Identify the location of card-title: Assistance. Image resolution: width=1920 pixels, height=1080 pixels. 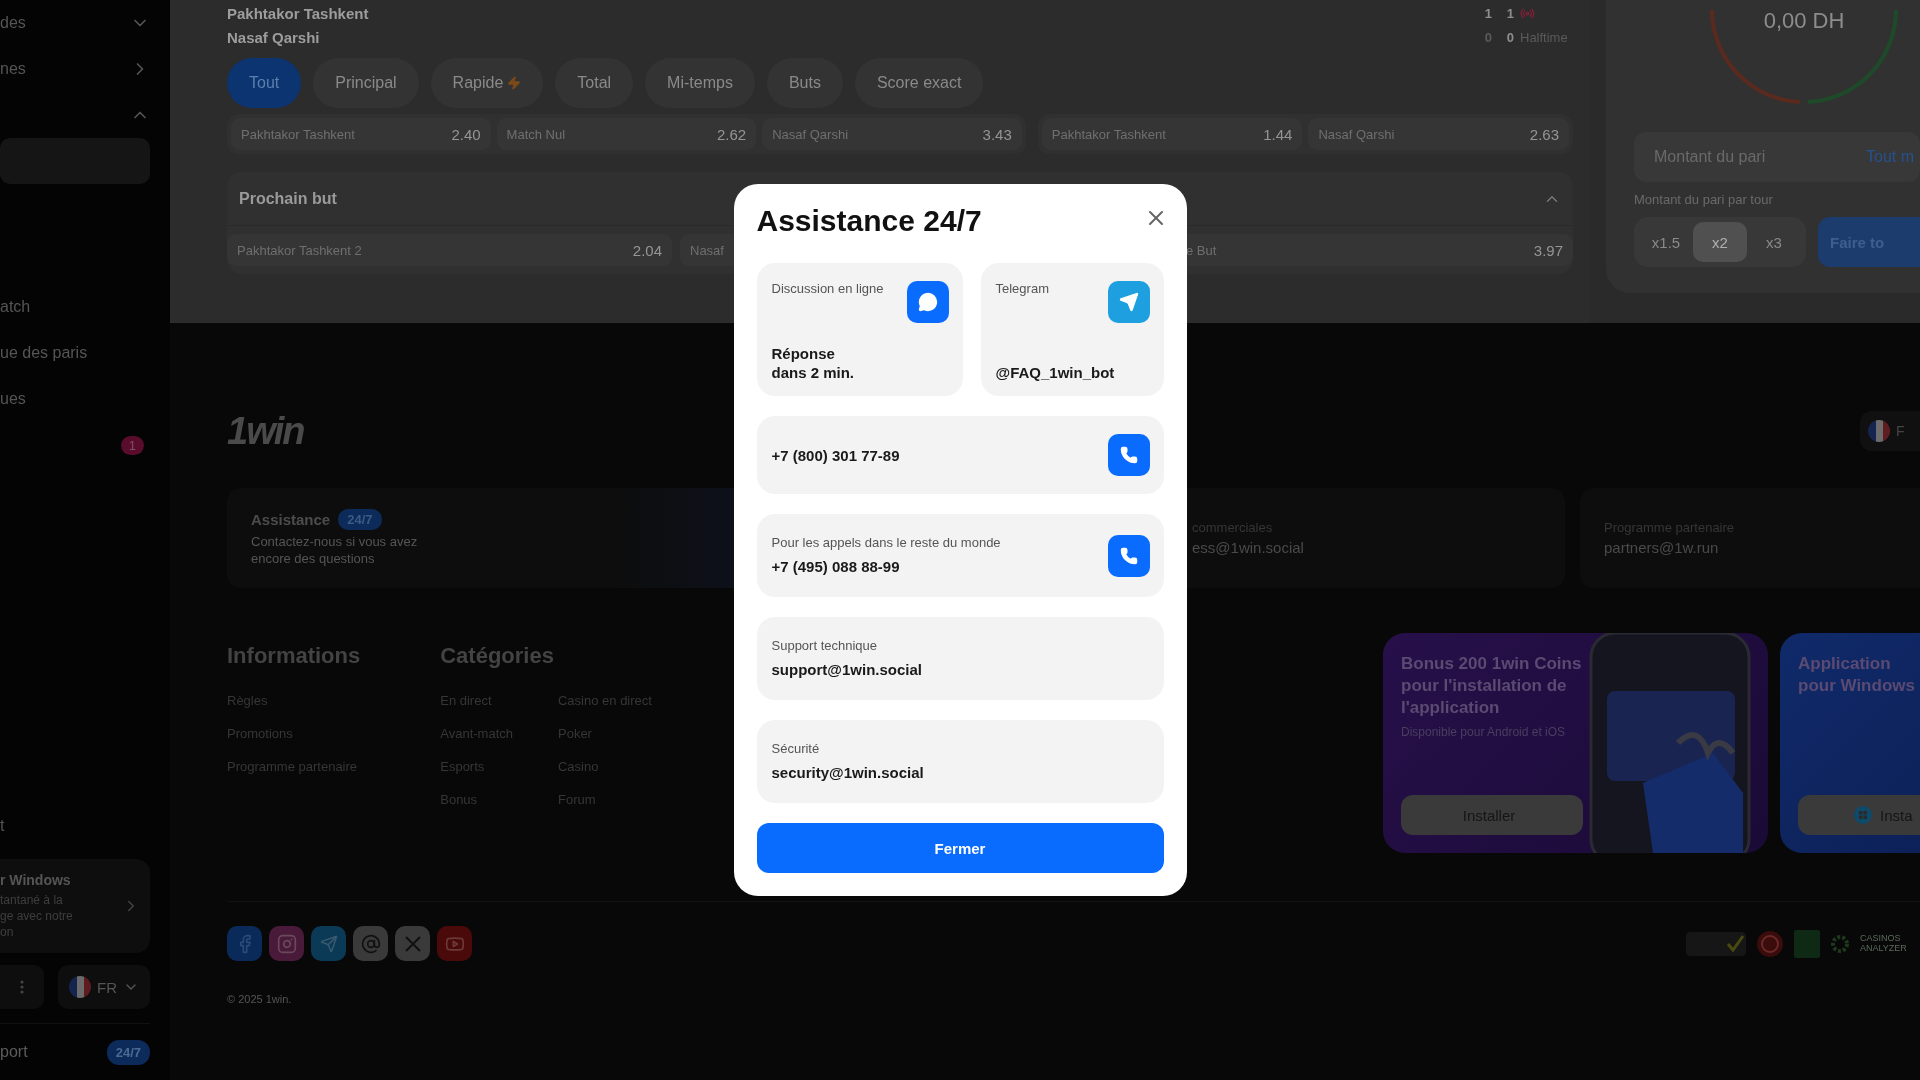
(291, 520).